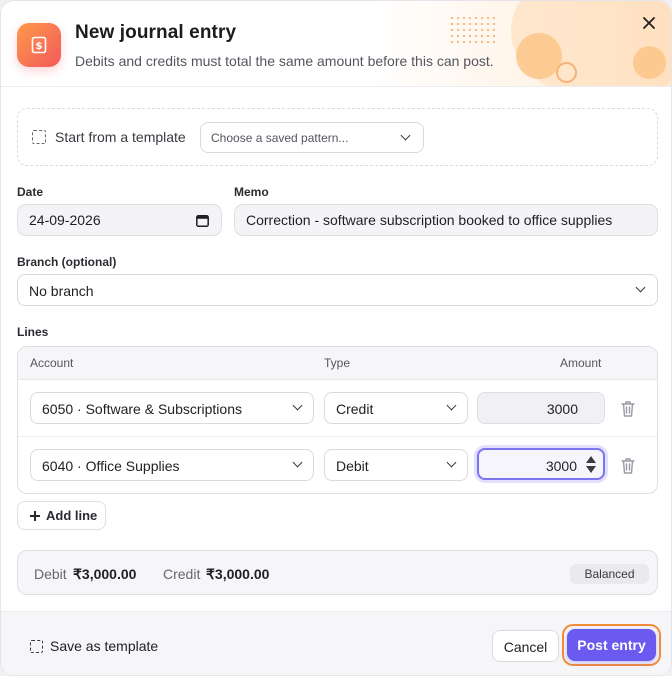 The width and height of the screenshot is (672, 676). What do you see at coordinates (202, 220) in the screenshot?
I see `calendar-icon` at bounding box center [202, 220].